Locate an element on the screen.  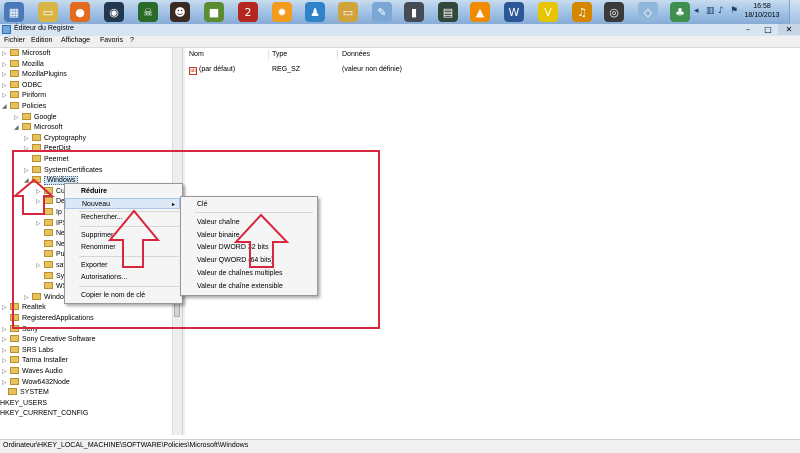
tree-item: ▷ Waves Audio is located at coordinates (32, 372).